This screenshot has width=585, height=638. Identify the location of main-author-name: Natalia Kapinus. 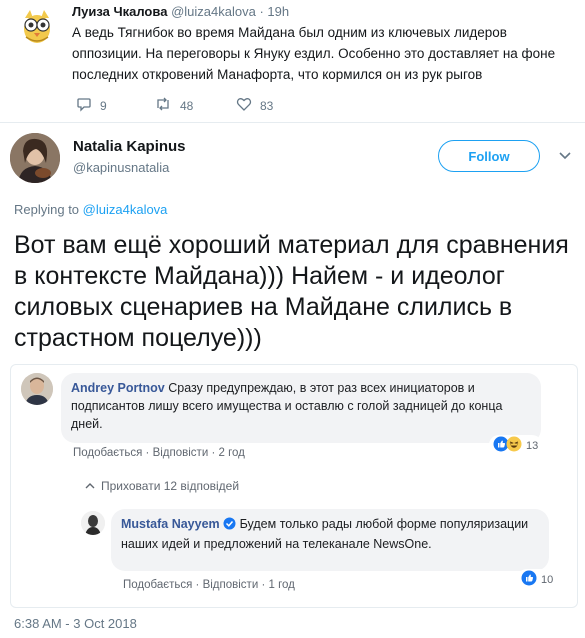
(129, 146).